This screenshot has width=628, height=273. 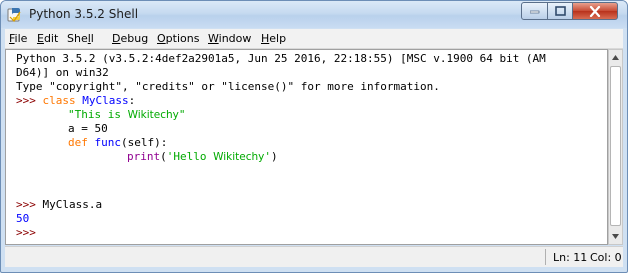 I want to click on keyword-def: def, so click(x=78, y=142).